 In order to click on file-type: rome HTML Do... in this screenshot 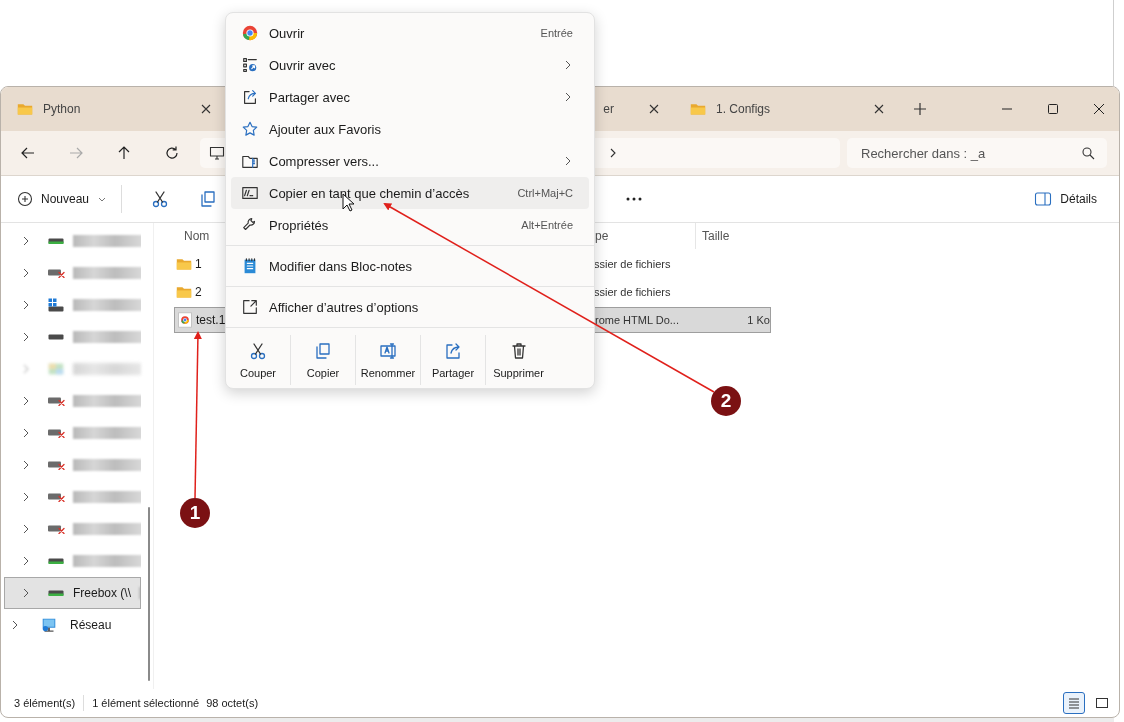, I will do `click(637, 320)`.